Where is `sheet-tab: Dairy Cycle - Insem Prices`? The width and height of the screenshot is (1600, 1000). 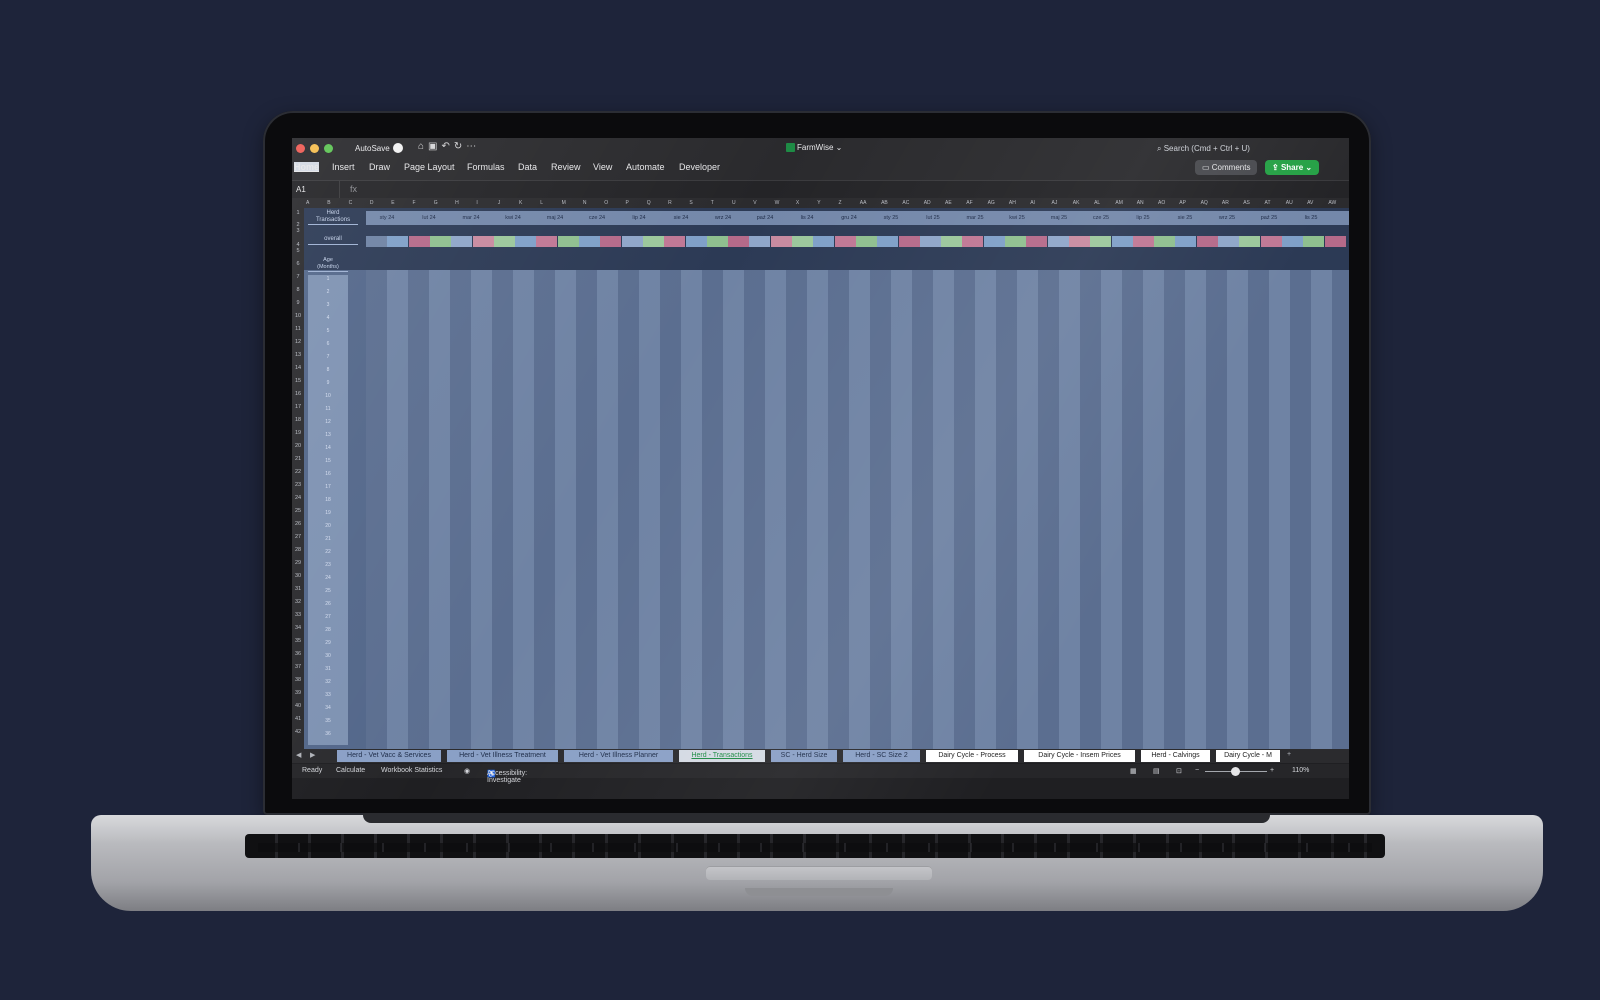
sheet-tab: Dairy Cycle - Insem Prices is located at coordinates (1079, 756).